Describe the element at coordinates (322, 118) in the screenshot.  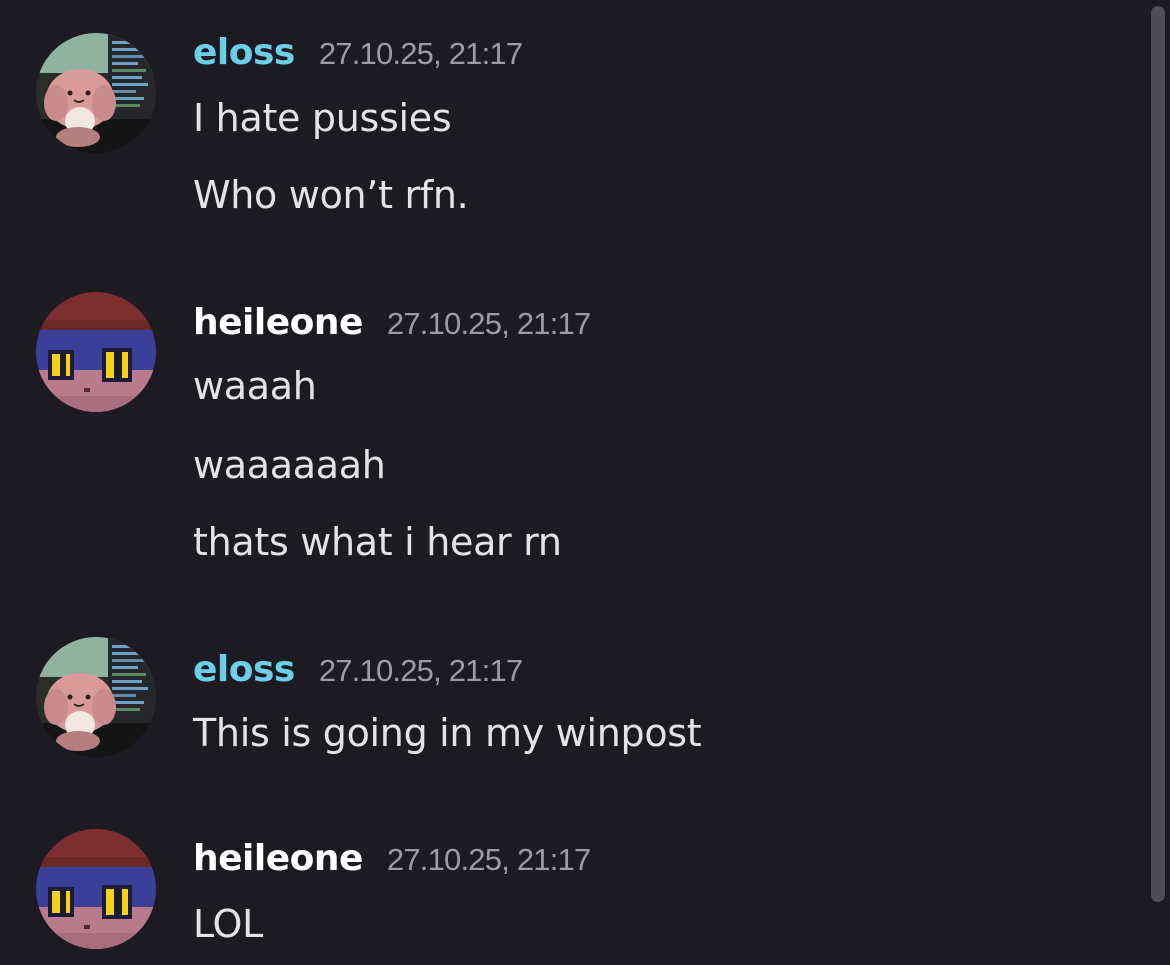
I see `message-text: I hate pussies` at that location.